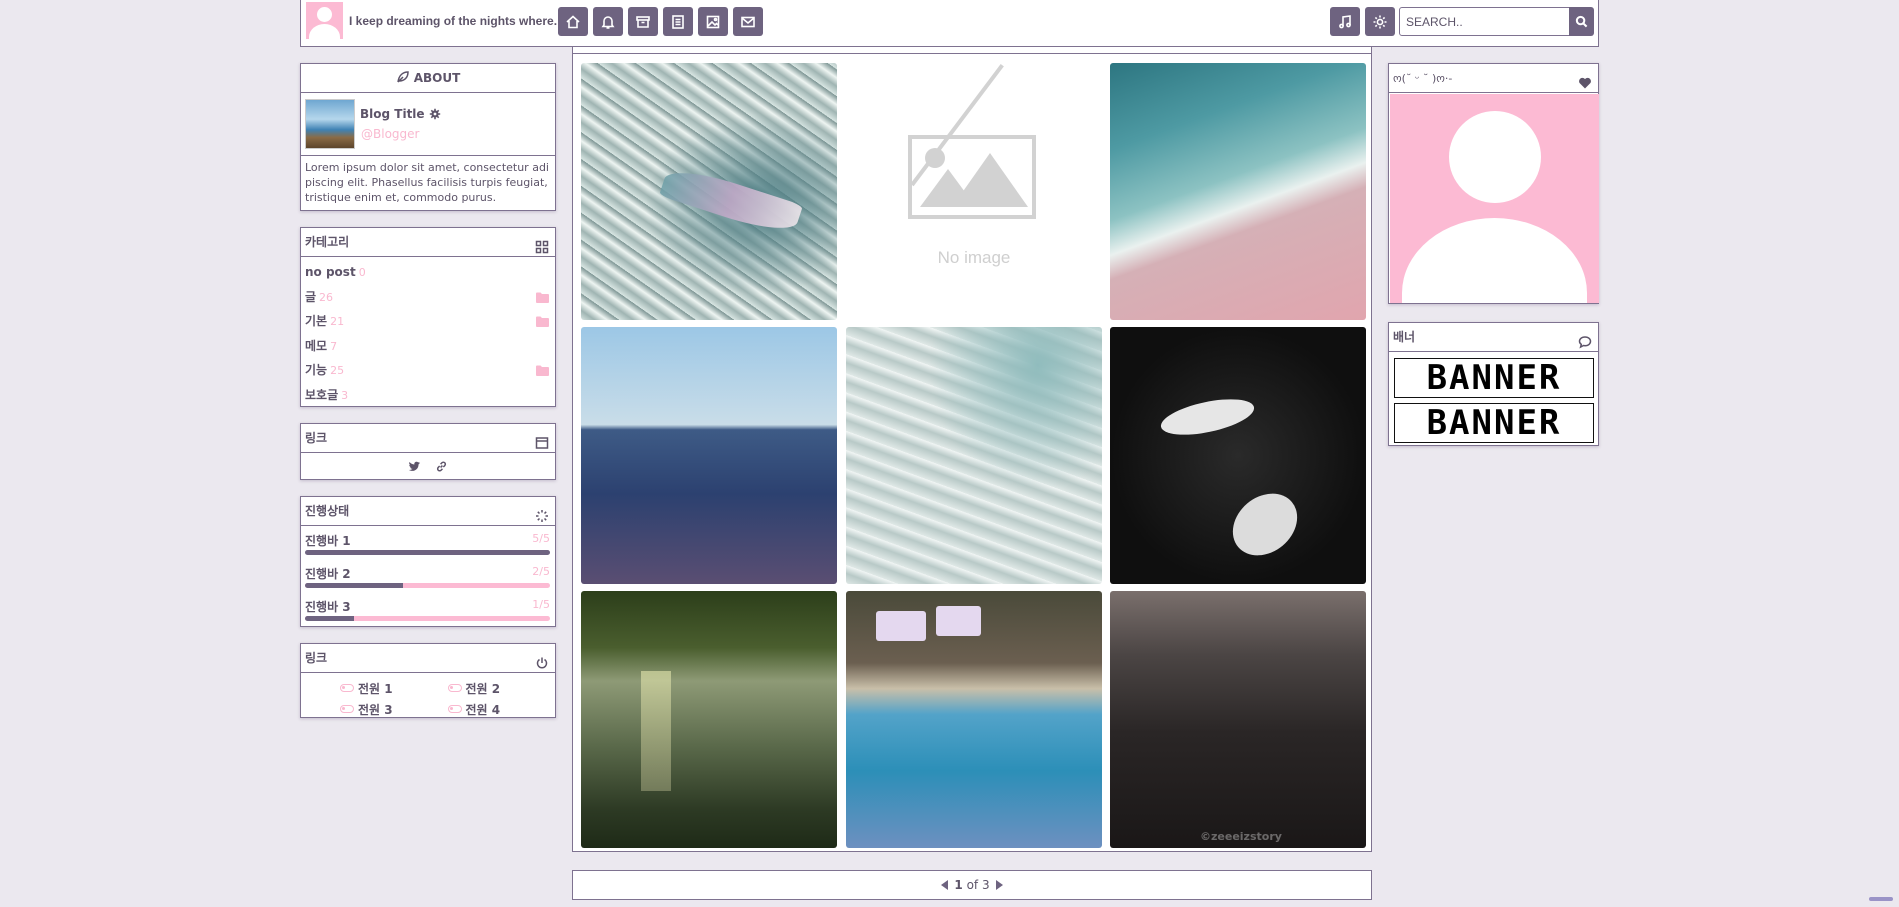 Image resolution: width=1899 pixels, height=907 pixels. Describe the element at coordinates (1241, 836) in the screenshot. I see `watermark: ©zeeeizstory` at that location.